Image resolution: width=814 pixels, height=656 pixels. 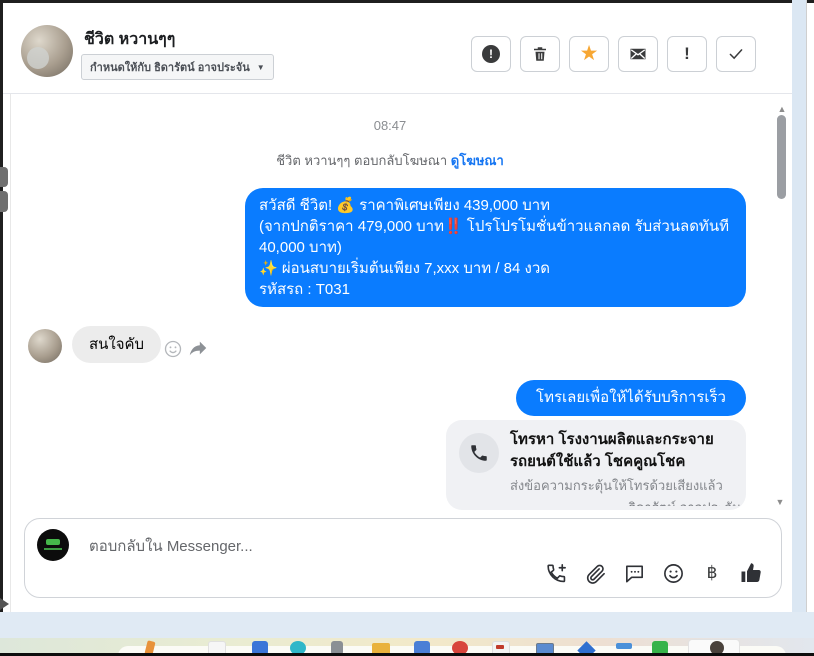 What do you see at coordinates (780, 498) in the screenshot?
I see `scrollbar-down-arrow` at bounding box center [780, 498].